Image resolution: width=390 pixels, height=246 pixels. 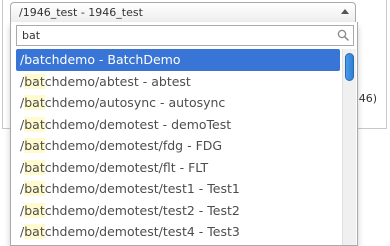 I want to click on result-item: /batchdemo/abtest - abtest, so click(x=178, y=82).